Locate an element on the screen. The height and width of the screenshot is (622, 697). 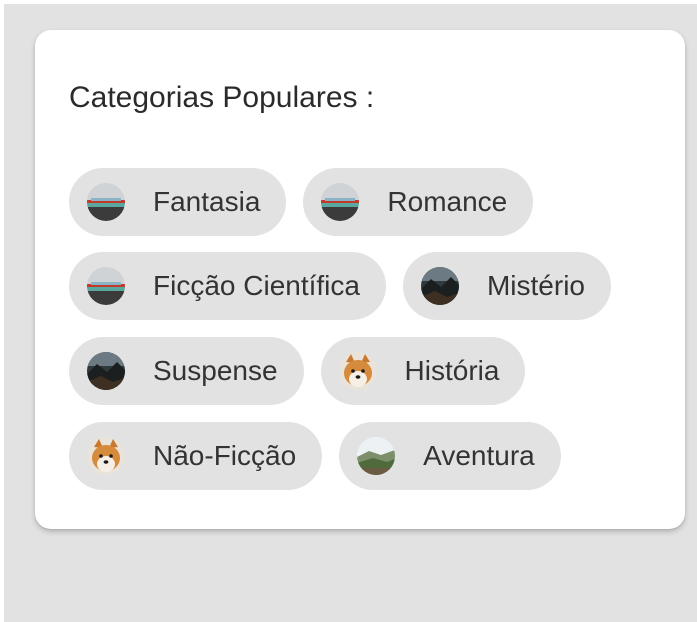
chip-label: História is located at coordinates (452, 370).